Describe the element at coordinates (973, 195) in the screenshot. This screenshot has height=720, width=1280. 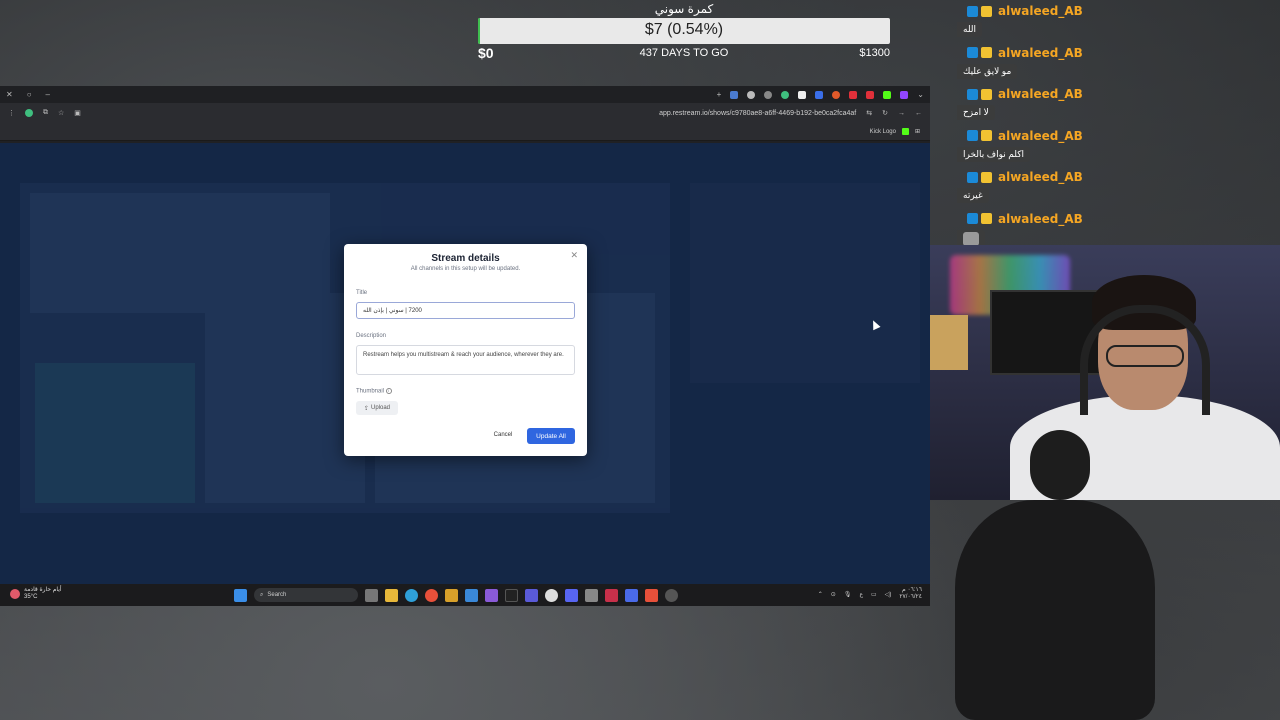
I see `chat-text: غيرته` at that location.